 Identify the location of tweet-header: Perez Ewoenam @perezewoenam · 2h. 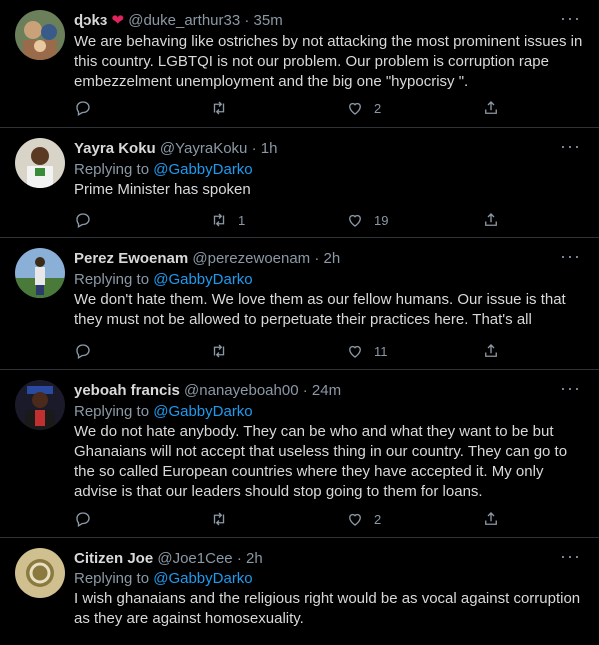
(207, 259).